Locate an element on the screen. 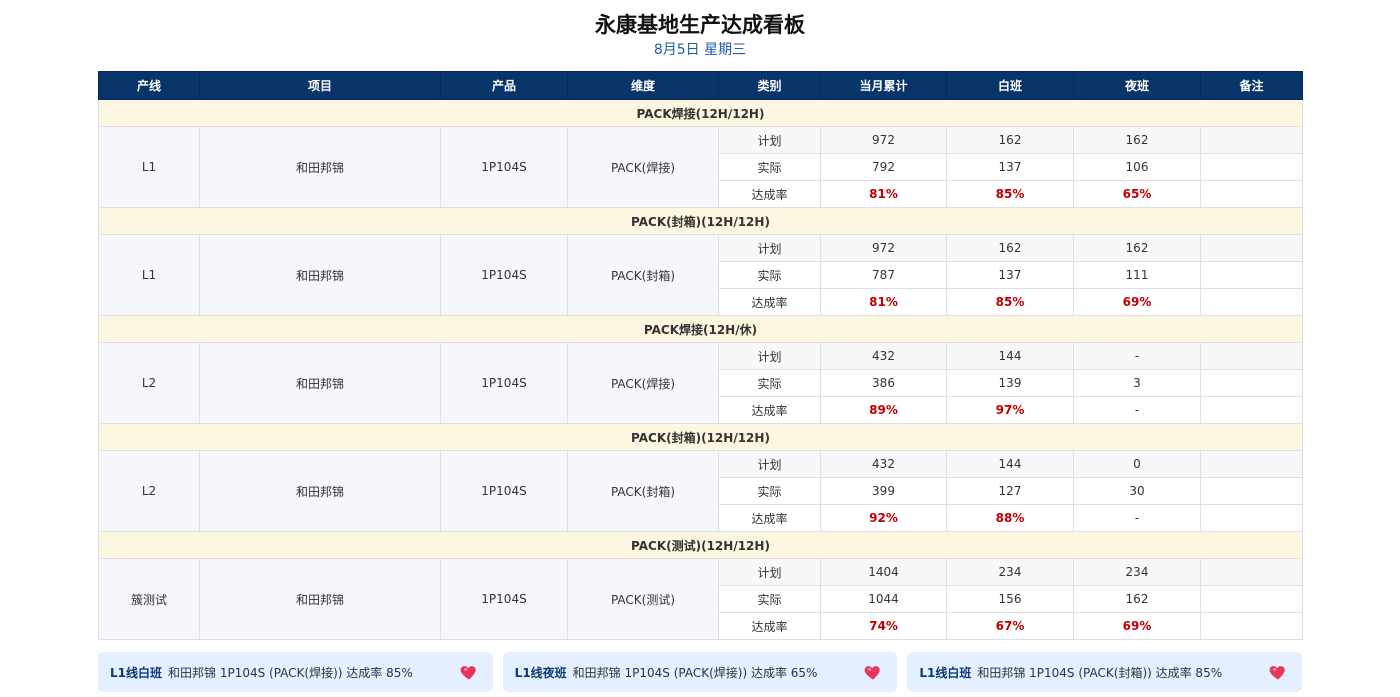 The height and width of the screenshot is (697, 1400). monthly-cell: 1404 is located at coordinates (883, 572).